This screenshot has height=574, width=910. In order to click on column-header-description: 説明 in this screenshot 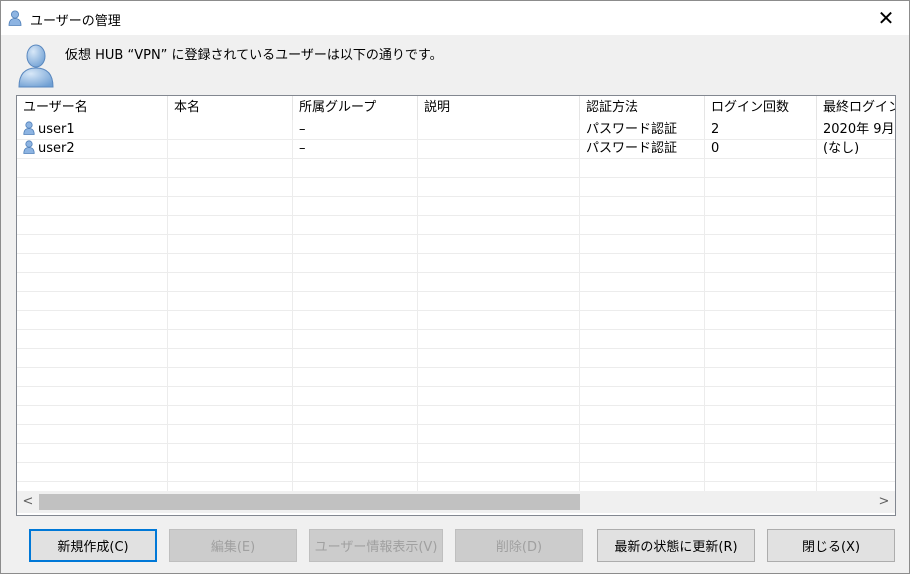, I will do `click(499, 108)`.